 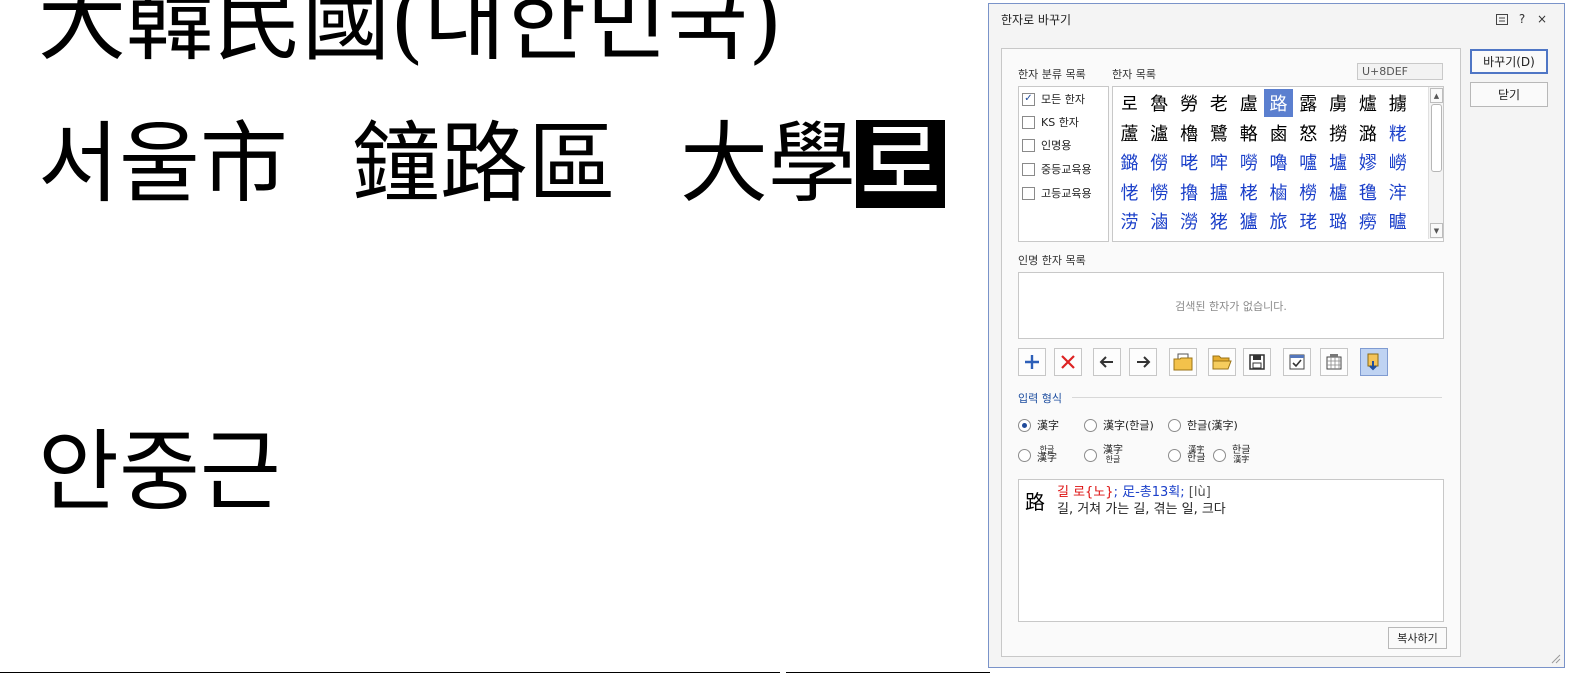 I want to click on hanja-cell: 矑, so click(x=1397, y=221).